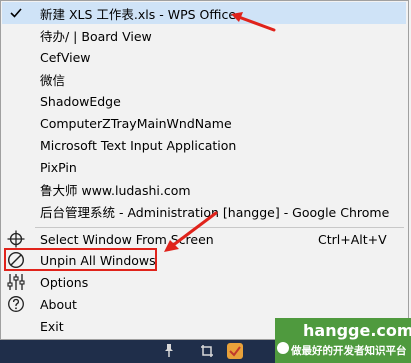 The width and height of the screenshot is (411, 363). Describe the element at coordinates (204, 167) in the screenshot. I see `menu-item-window-pixpin: PixPin` at that location.